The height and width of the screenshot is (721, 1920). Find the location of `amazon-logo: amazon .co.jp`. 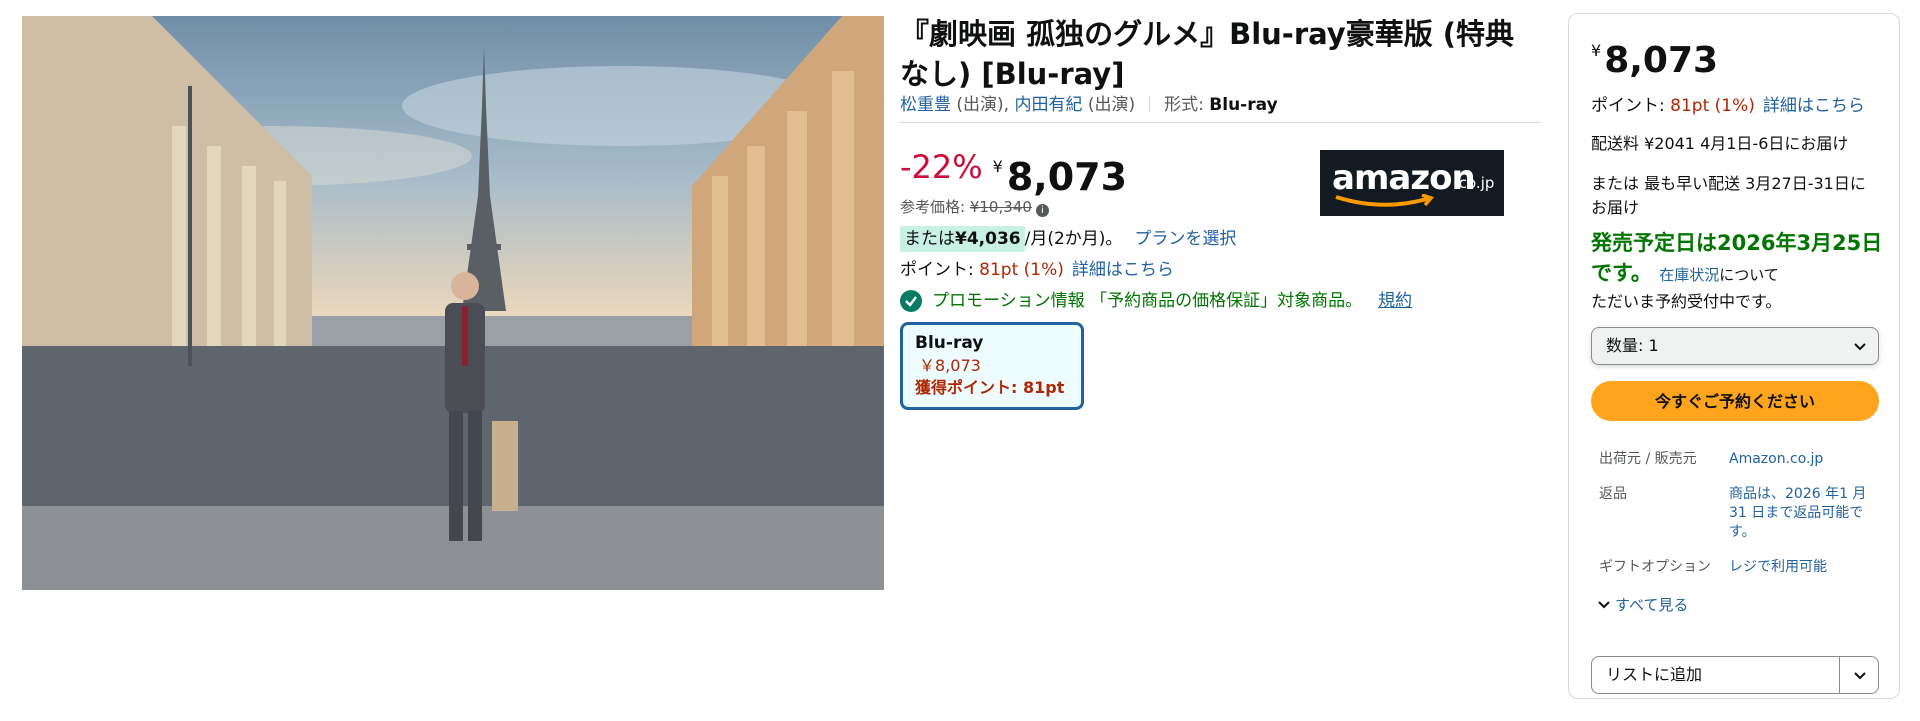

amazon-logo: amazon .co.jp is located at coordinates (1412, 183).